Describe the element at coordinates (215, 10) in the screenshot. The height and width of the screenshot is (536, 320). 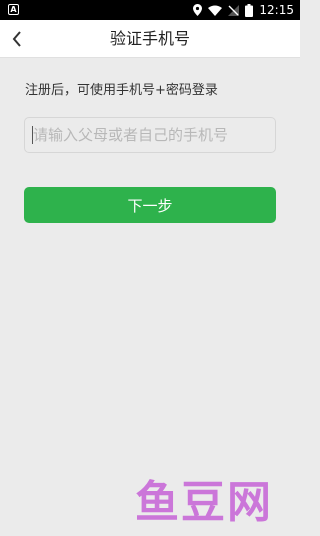
I see `wifi-icon` at that location.